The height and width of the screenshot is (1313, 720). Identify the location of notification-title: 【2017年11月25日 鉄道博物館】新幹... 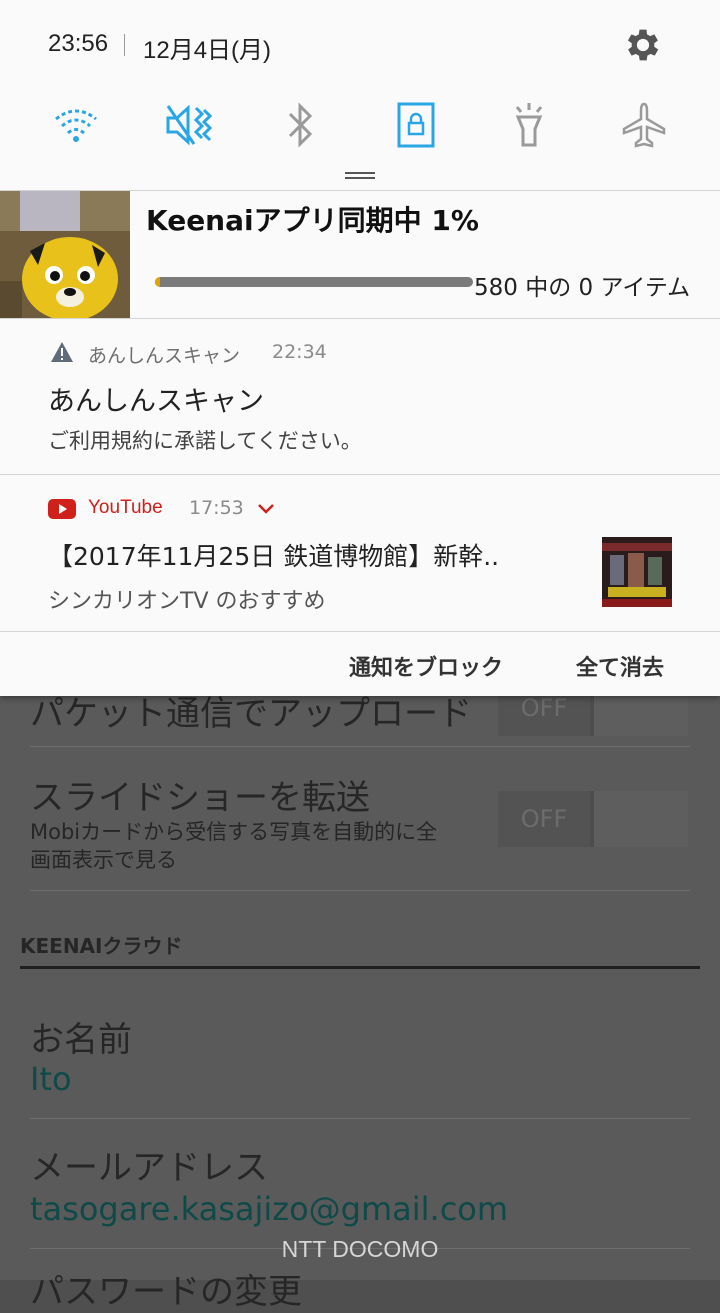
(274, 556).